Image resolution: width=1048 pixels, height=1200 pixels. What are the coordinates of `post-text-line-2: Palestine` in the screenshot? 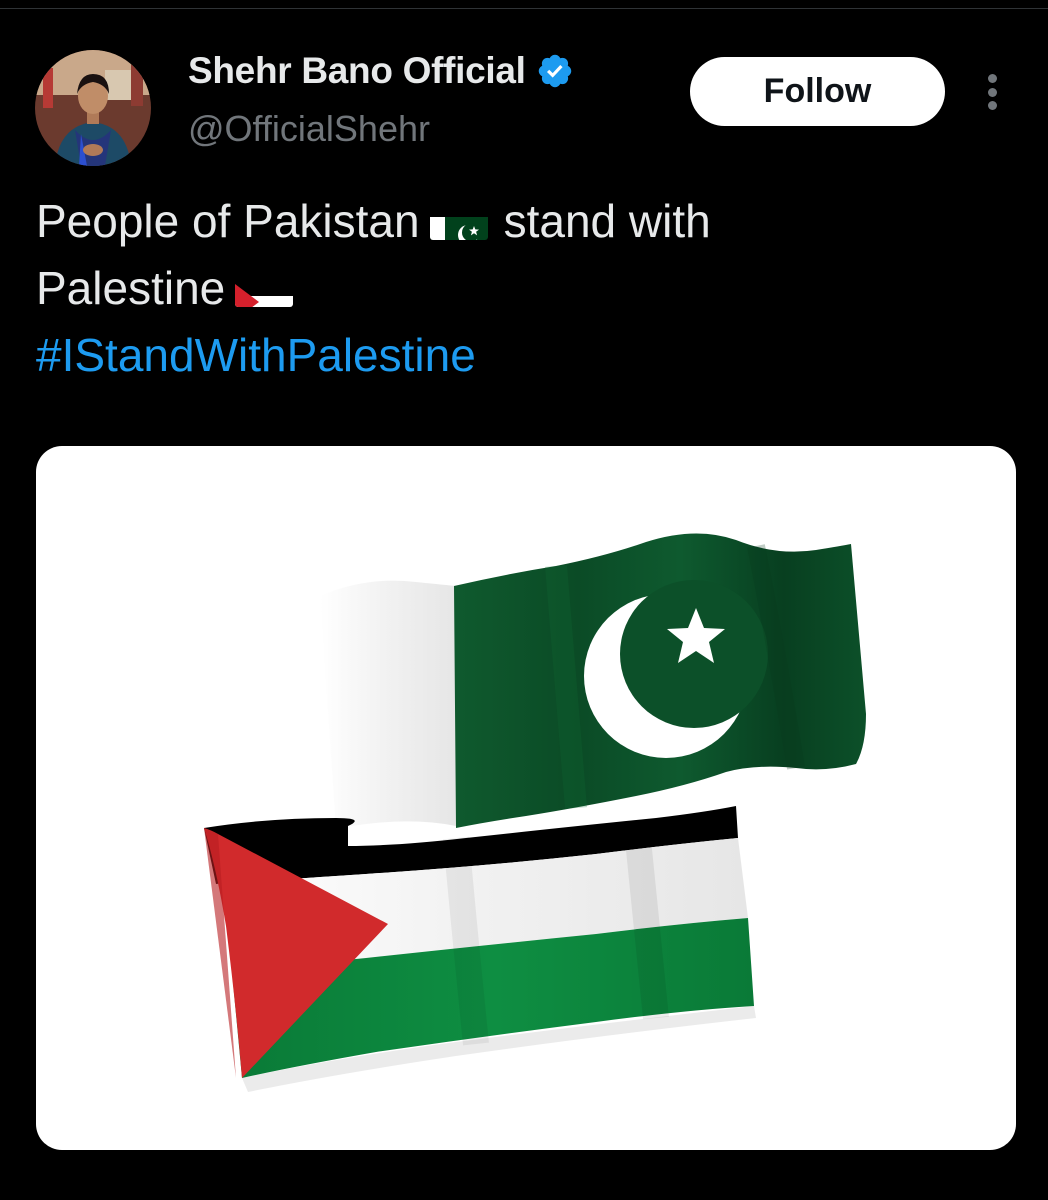 It's located at (521, 288).